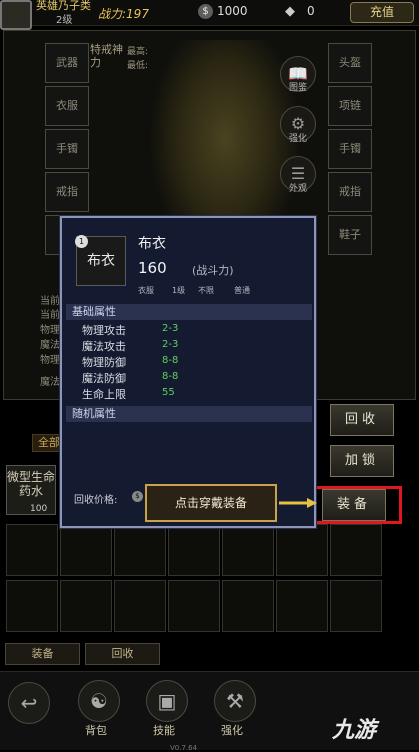  Describe the element at coordinates (106, 56) in the screenshot. I see `special-ring-label: 特戒神力` at that location.